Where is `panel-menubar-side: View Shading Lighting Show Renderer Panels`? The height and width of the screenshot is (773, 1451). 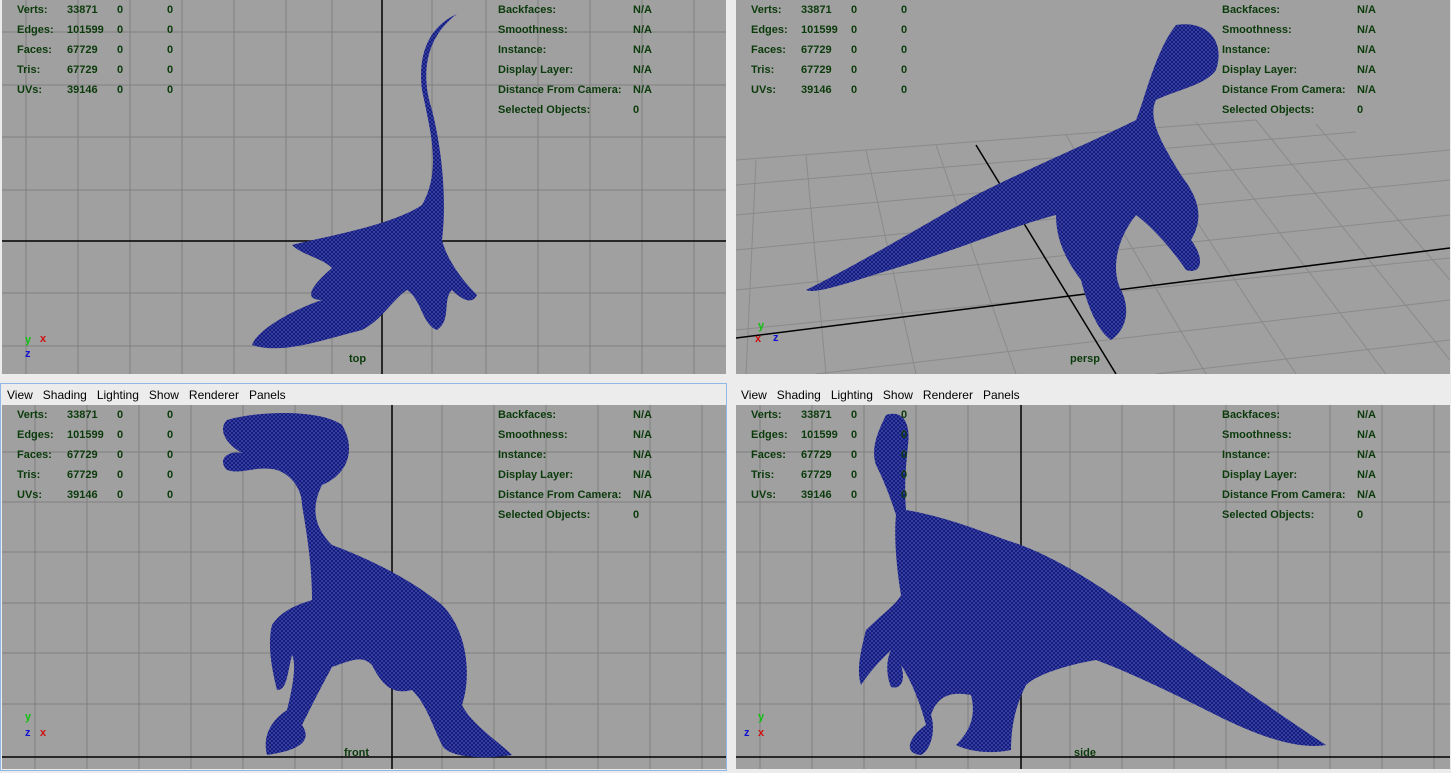
panel-menubar-side: View Shading Lighting Show Renderer Panels is located at coordinates (1093, 395).